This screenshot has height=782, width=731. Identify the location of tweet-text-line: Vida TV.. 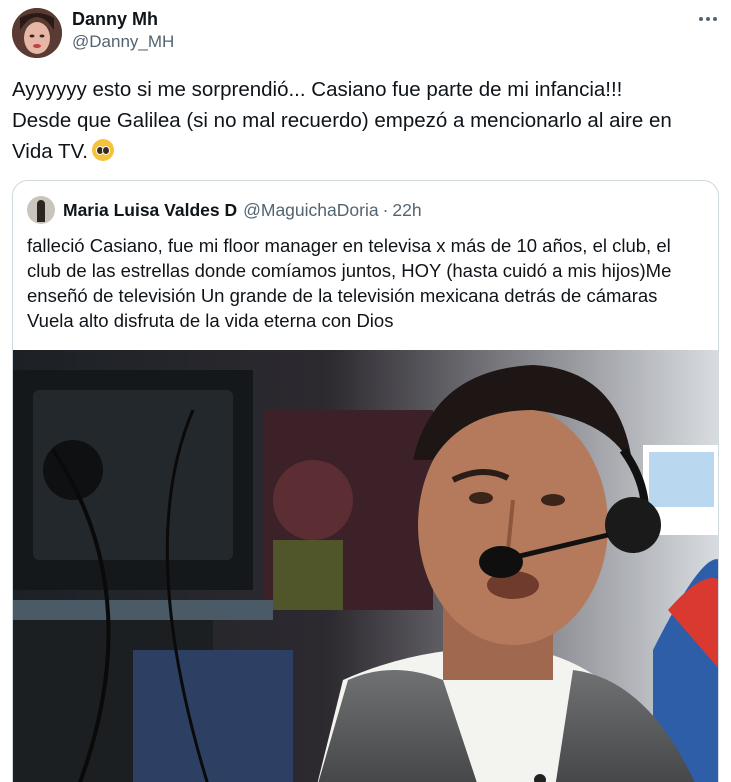
(365, 151).